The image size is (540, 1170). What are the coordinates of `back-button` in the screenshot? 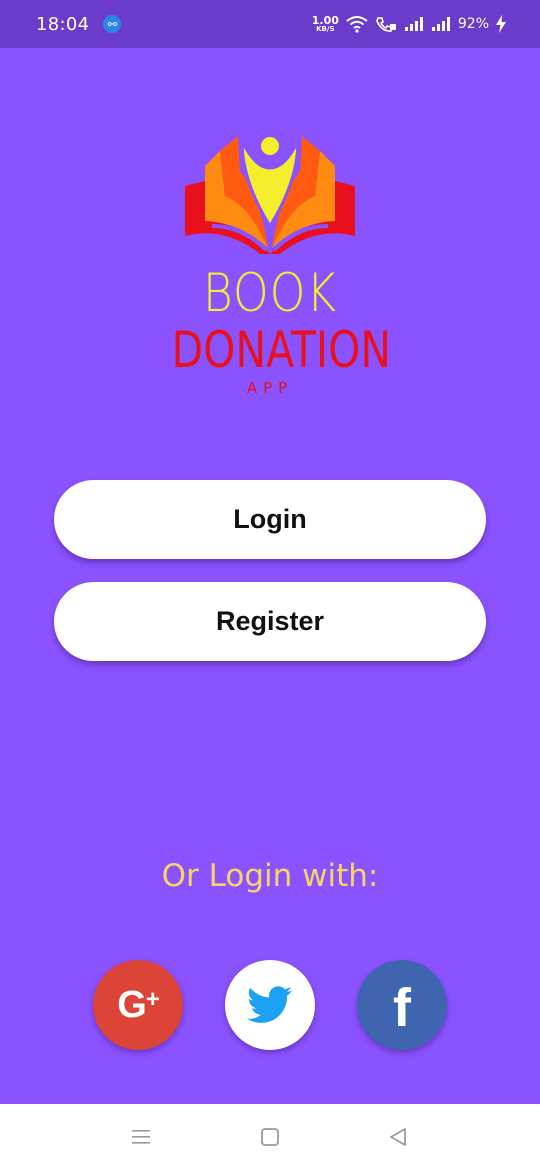 It's located at (398, 1137).